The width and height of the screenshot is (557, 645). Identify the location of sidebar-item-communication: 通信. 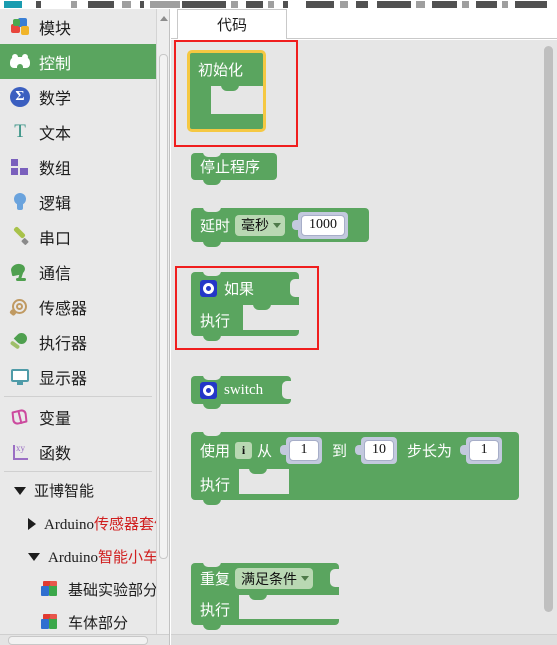
(79, 271).